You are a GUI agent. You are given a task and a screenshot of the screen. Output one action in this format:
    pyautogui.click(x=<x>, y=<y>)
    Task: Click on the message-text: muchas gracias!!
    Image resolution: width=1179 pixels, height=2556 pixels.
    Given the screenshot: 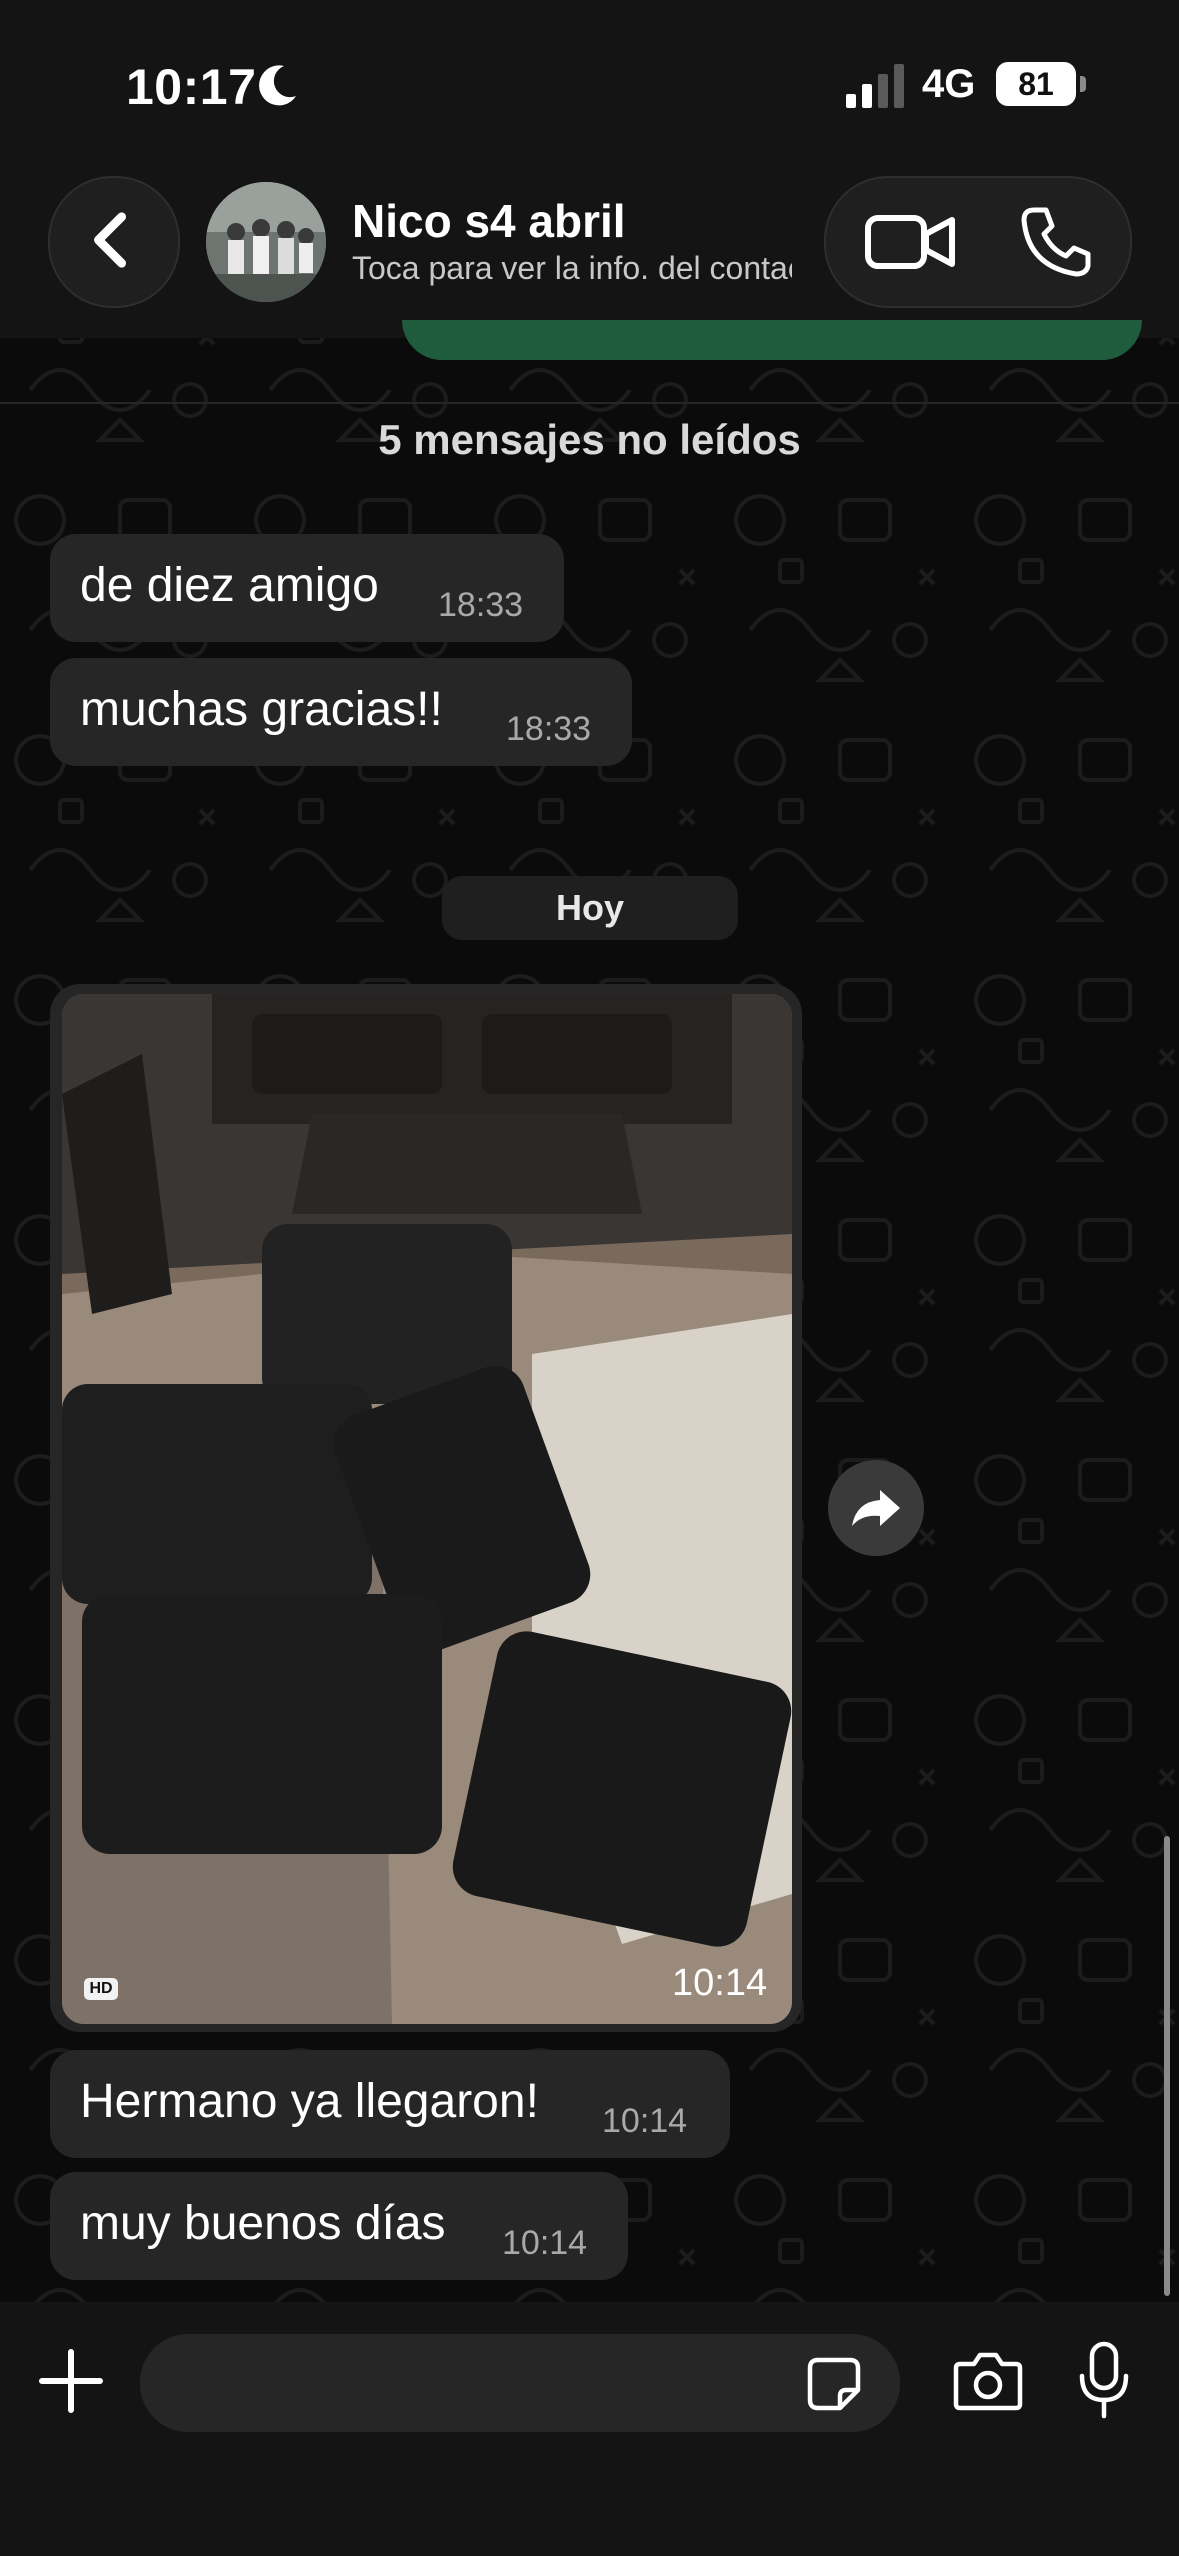 What is the action you would take?
    pyautogui.click(x=261, y=709)
    